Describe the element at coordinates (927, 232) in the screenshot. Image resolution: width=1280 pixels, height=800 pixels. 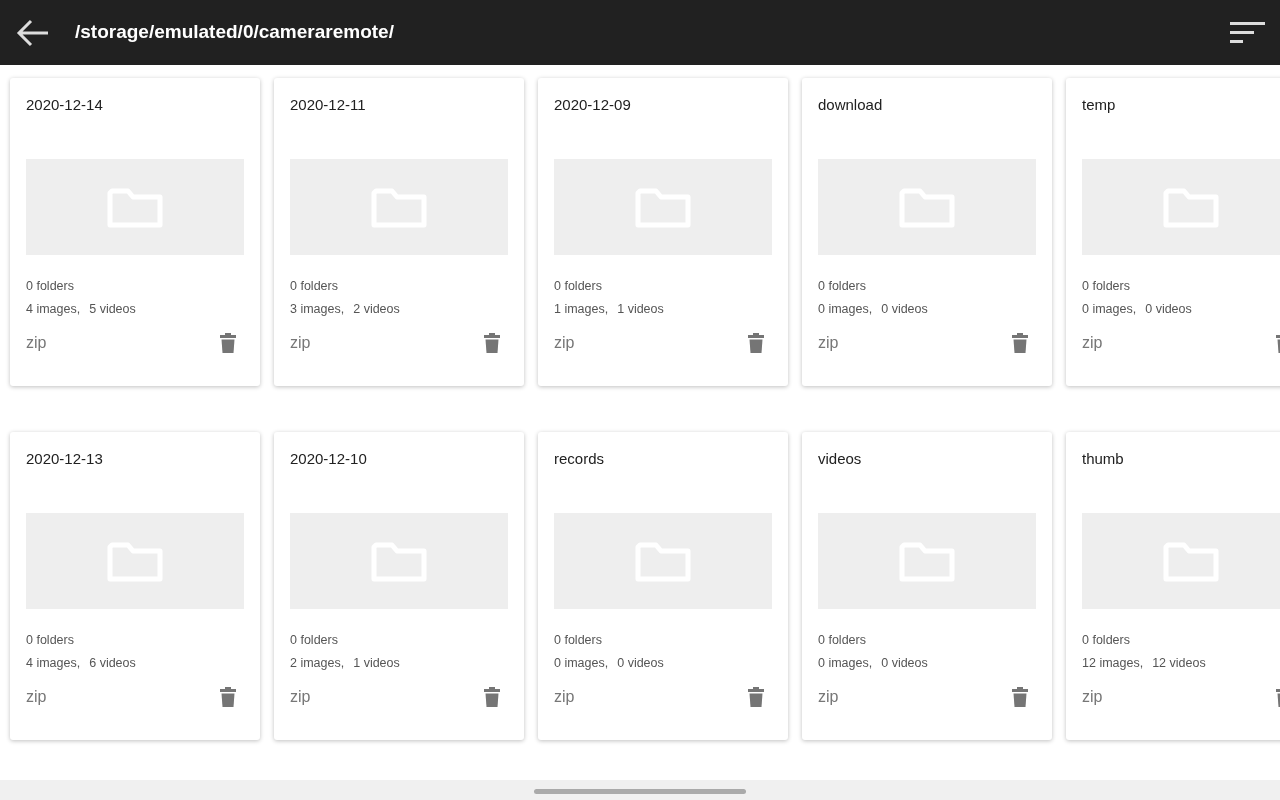
I see `folder-card: download 0 folders 0 images, 0 videos zip` at that location.